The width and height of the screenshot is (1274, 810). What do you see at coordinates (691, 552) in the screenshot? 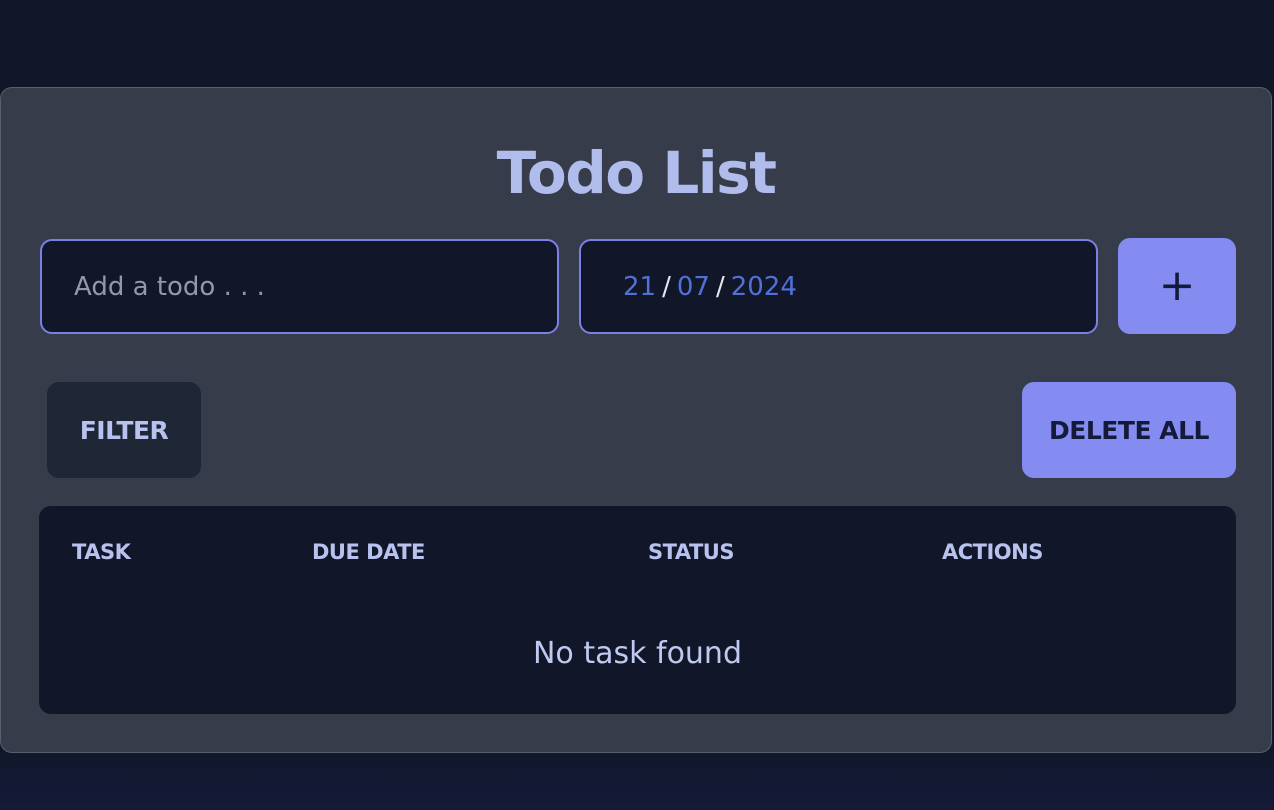
I see `column-header-status: STATUS` at bounding box center [691, 552].